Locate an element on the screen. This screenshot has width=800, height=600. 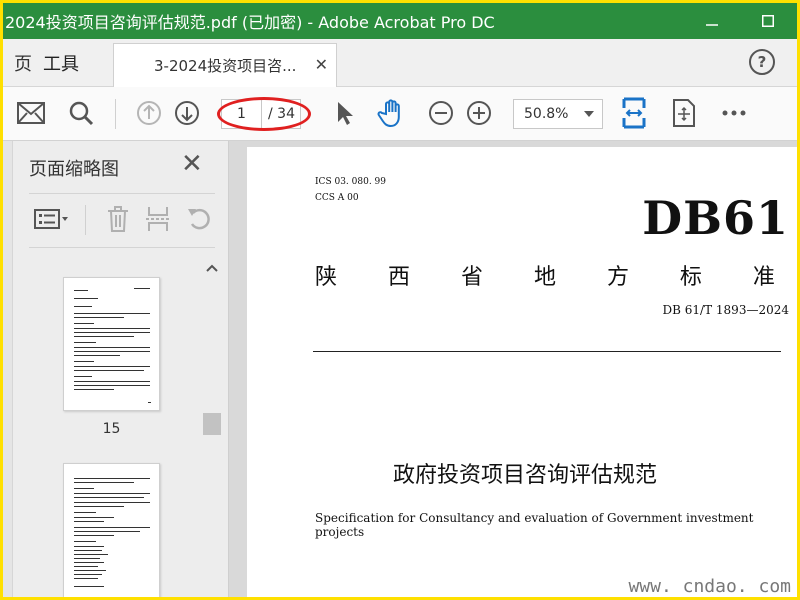
help-icon: ? is located at coordinates (762, 62).